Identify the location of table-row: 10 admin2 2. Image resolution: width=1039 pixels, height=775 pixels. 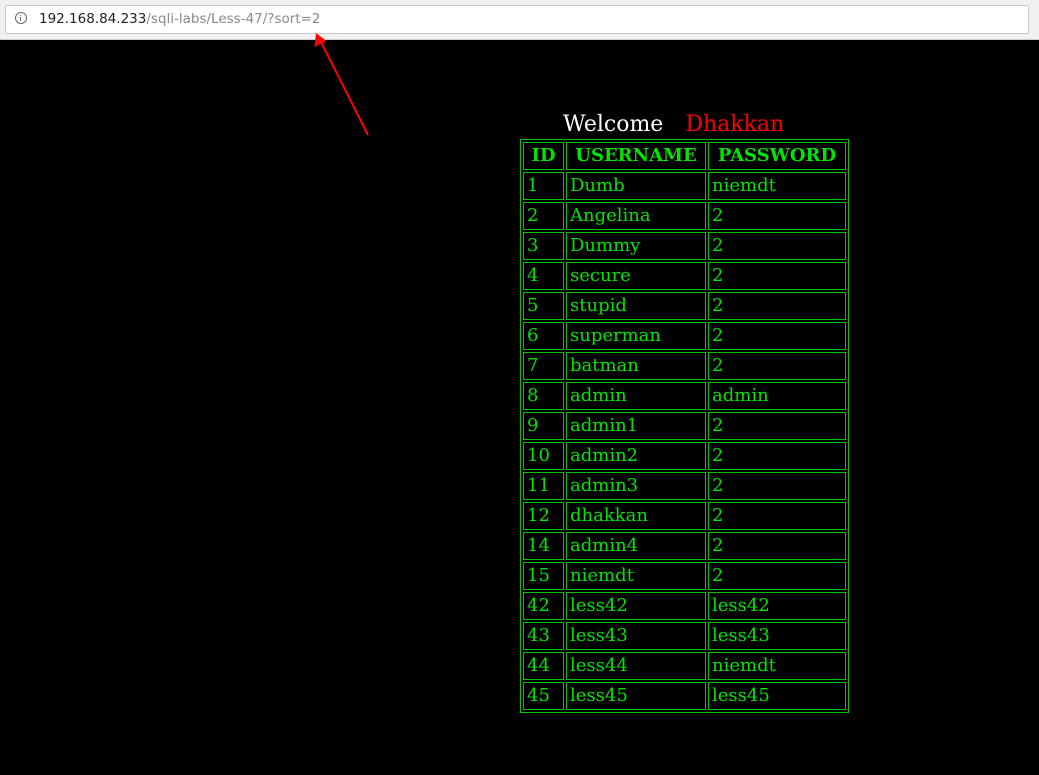
(684, 456).